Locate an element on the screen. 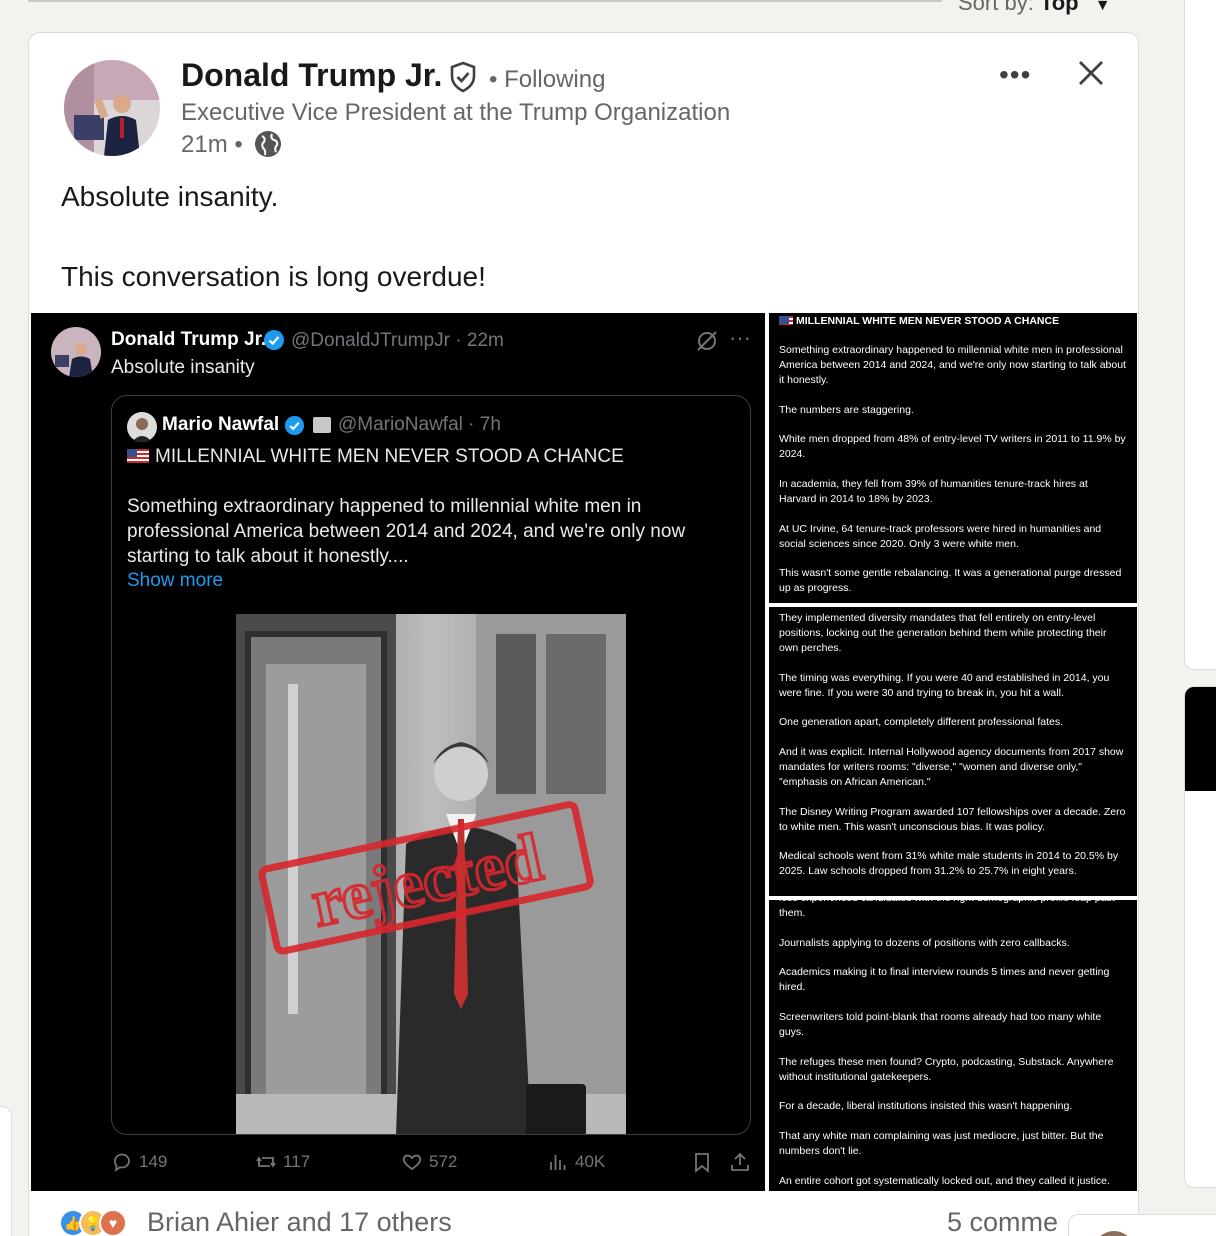 Image resolution: width=1216 pixels, height=1236 pixels. tweet-handle: @DonaldJTrumpJr · 22m is located at coordinates (397, 340).